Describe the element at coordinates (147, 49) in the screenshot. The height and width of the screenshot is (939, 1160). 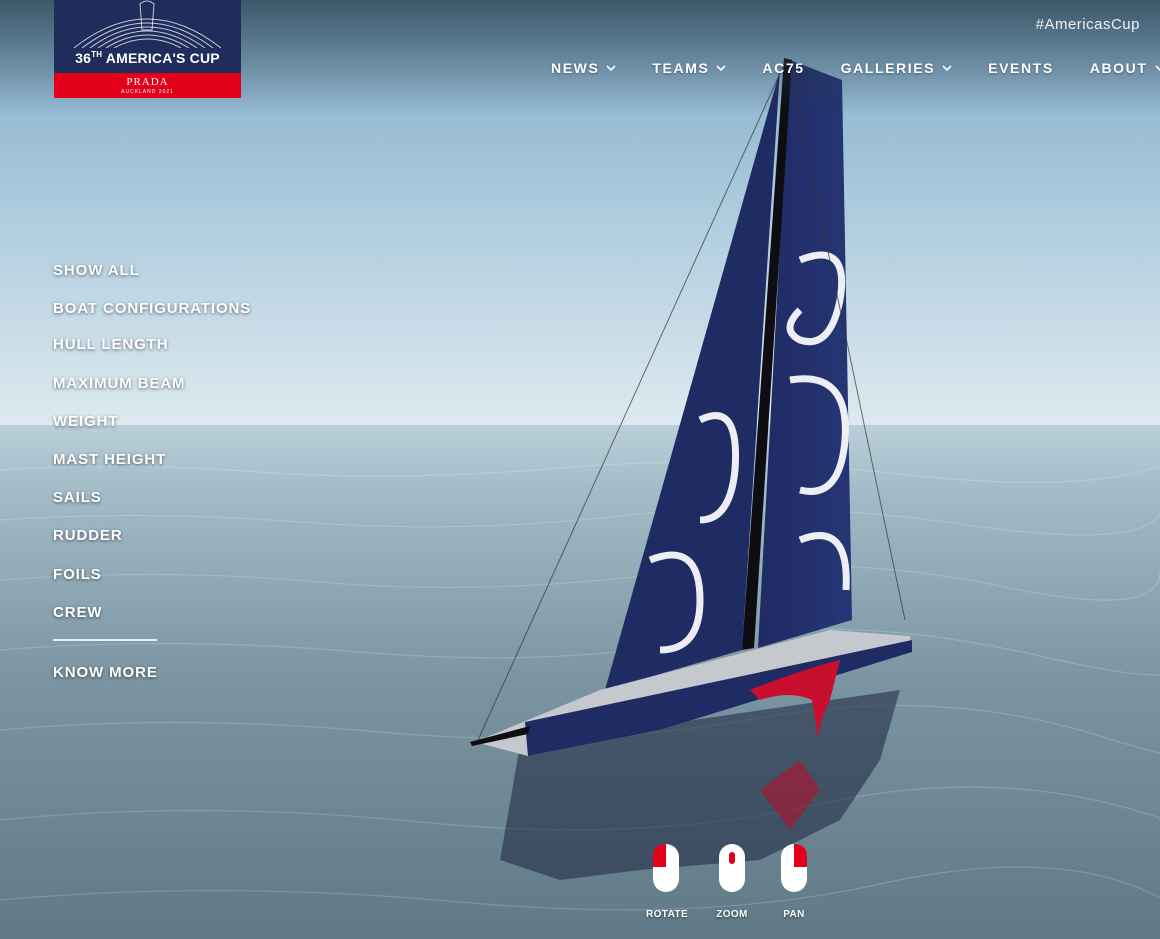
I see `americas-cup-logo: 36TH AMERICA'S CUP PRADA AUCKLAND 2021` at that location.